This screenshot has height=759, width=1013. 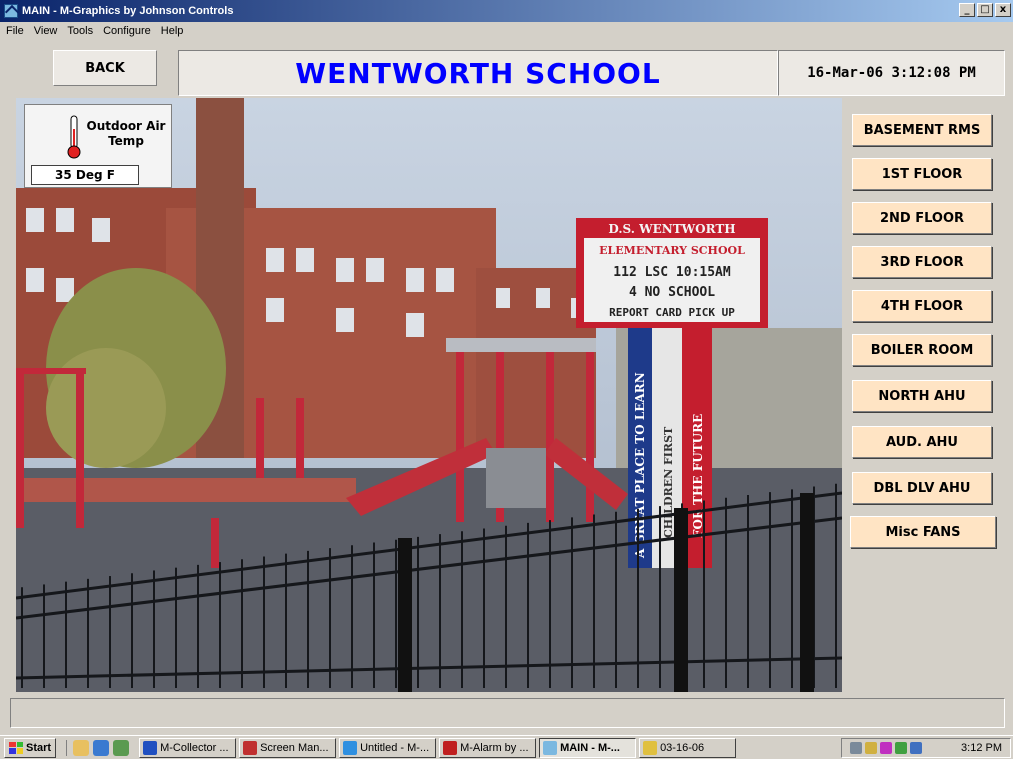 I want to click on task-03-16-06: 03-16-06, so click(x=688, y=747).